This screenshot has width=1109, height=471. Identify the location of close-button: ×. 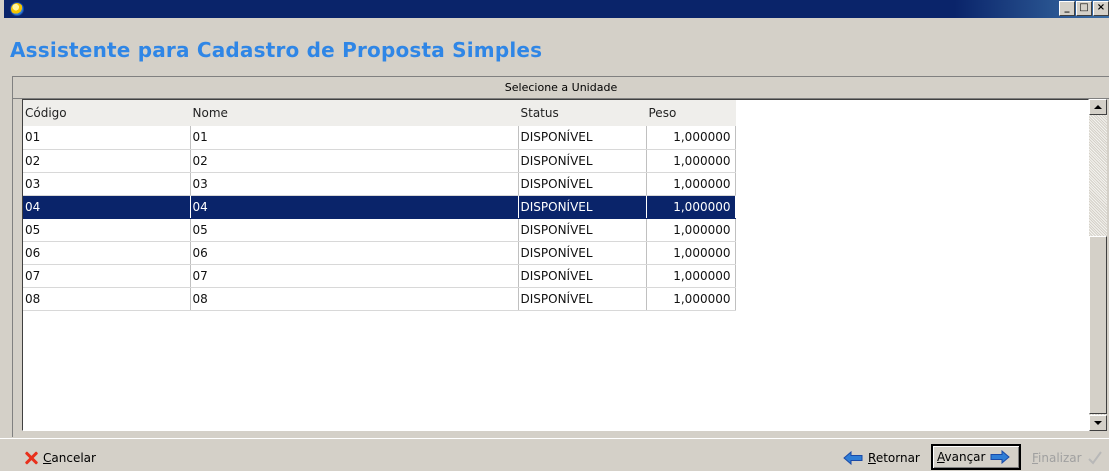
(1101, 8).